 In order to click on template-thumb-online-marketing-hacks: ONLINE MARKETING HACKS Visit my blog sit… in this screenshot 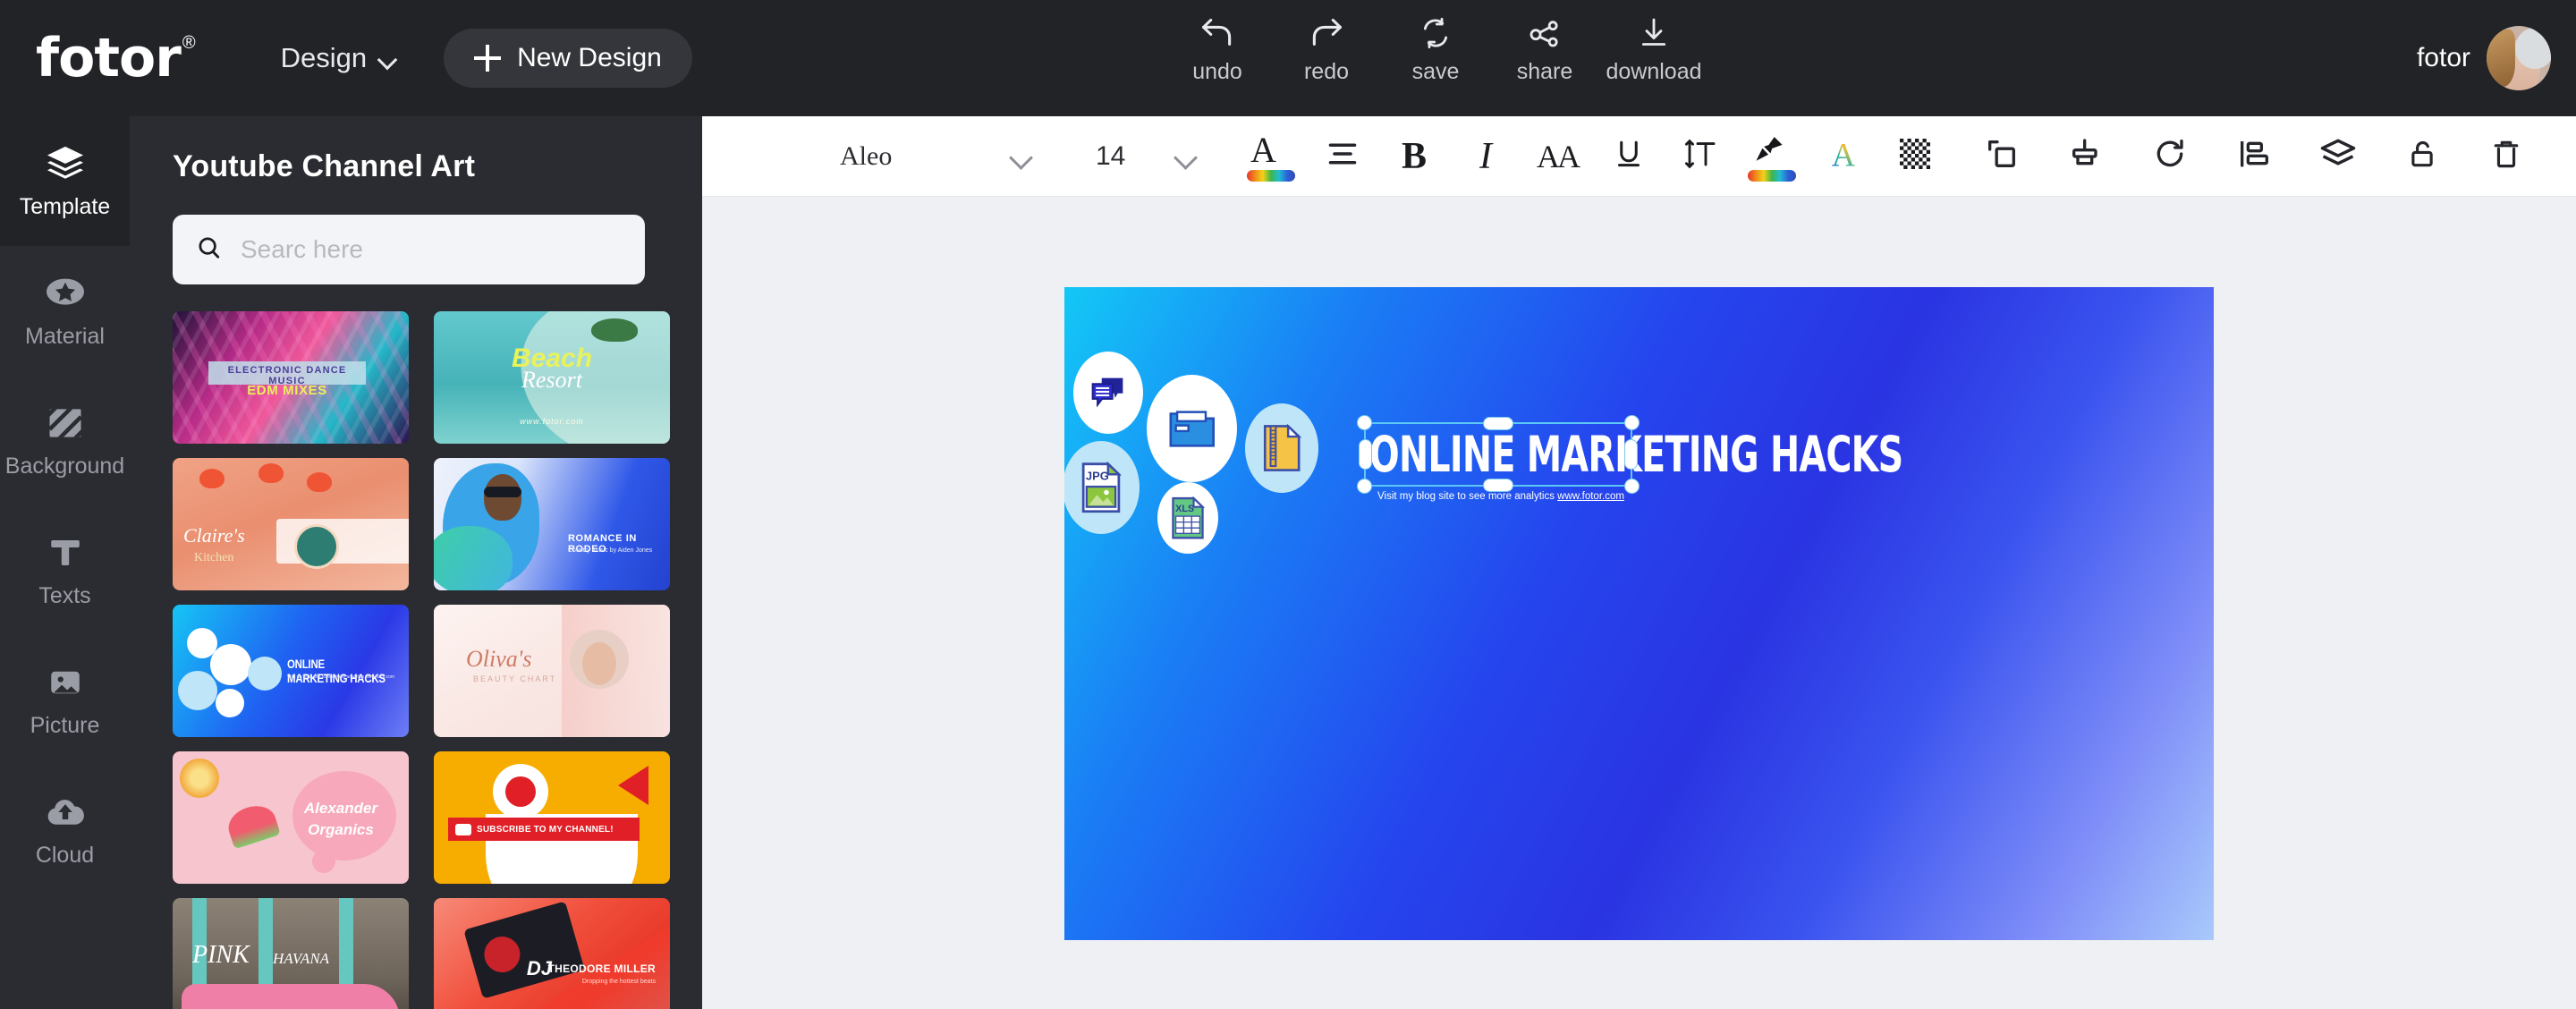, I will do `click(291, 671)`.